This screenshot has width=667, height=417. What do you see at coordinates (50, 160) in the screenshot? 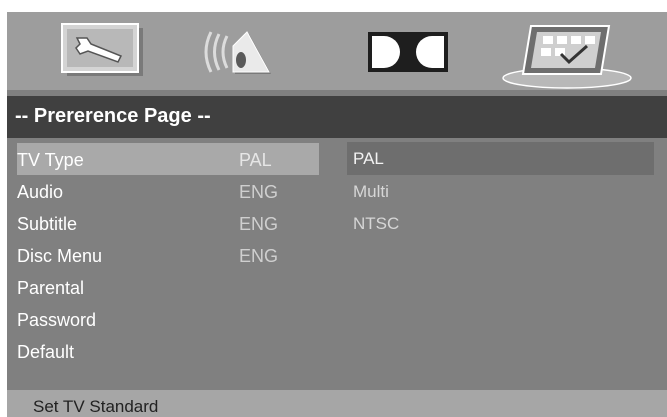
I see `menu-item-label: TV Type` at bounding box center [50, 160].